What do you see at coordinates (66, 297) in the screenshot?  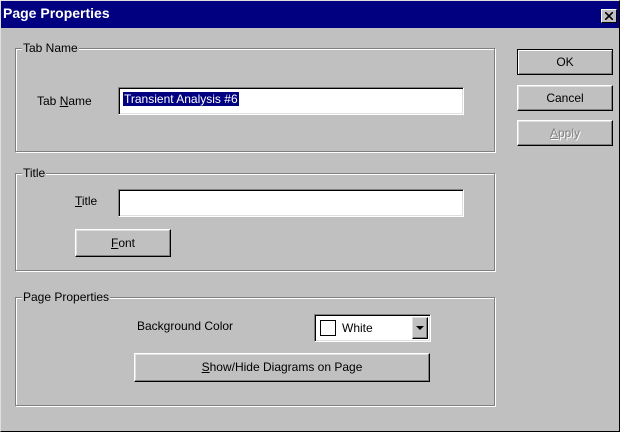 I see `page-properties-legend: Page Properties` at bounding box center [66, 297].